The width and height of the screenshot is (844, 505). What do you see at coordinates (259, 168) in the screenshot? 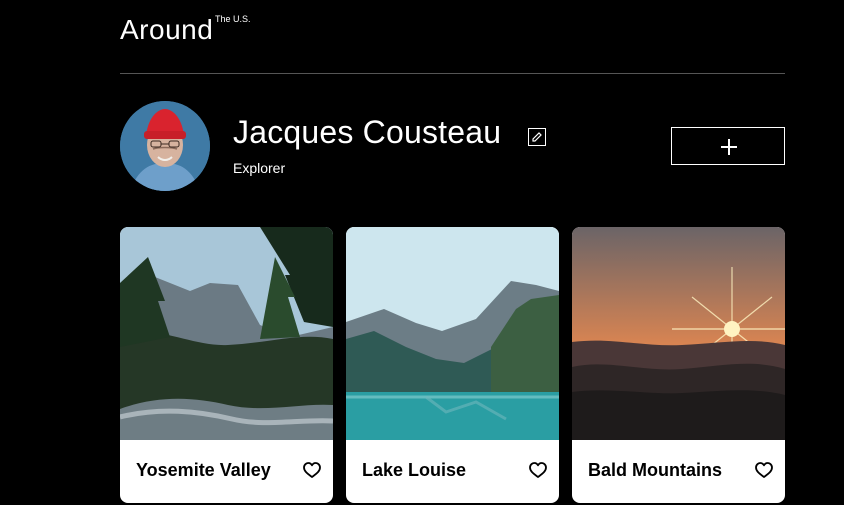
I see `profile-job: Explorer` at bounding box center [259, 168].